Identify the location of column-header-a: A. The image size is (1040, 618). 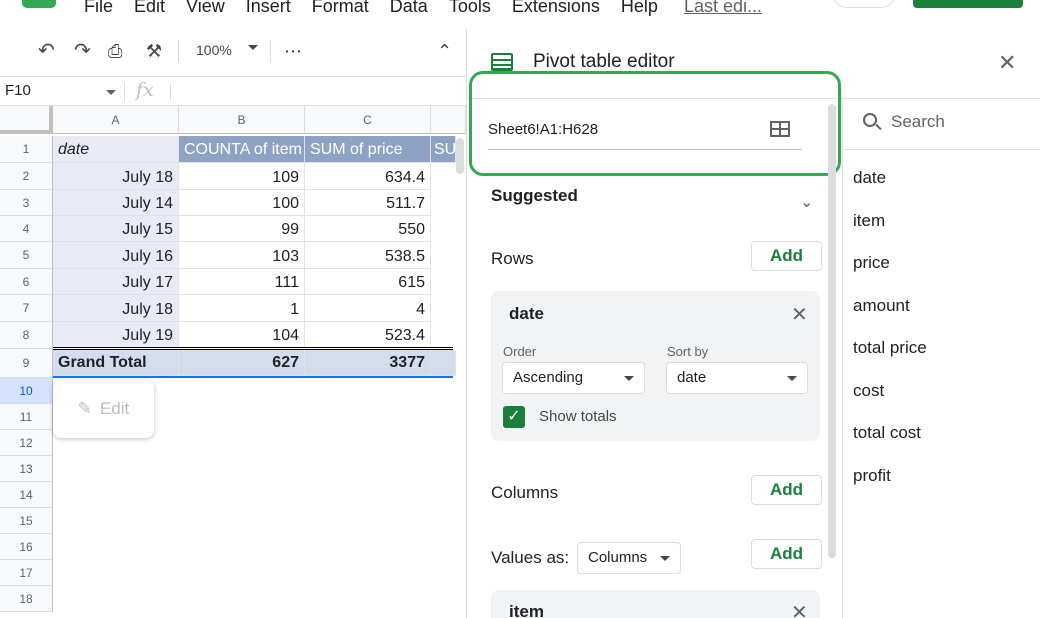
(116, 120).